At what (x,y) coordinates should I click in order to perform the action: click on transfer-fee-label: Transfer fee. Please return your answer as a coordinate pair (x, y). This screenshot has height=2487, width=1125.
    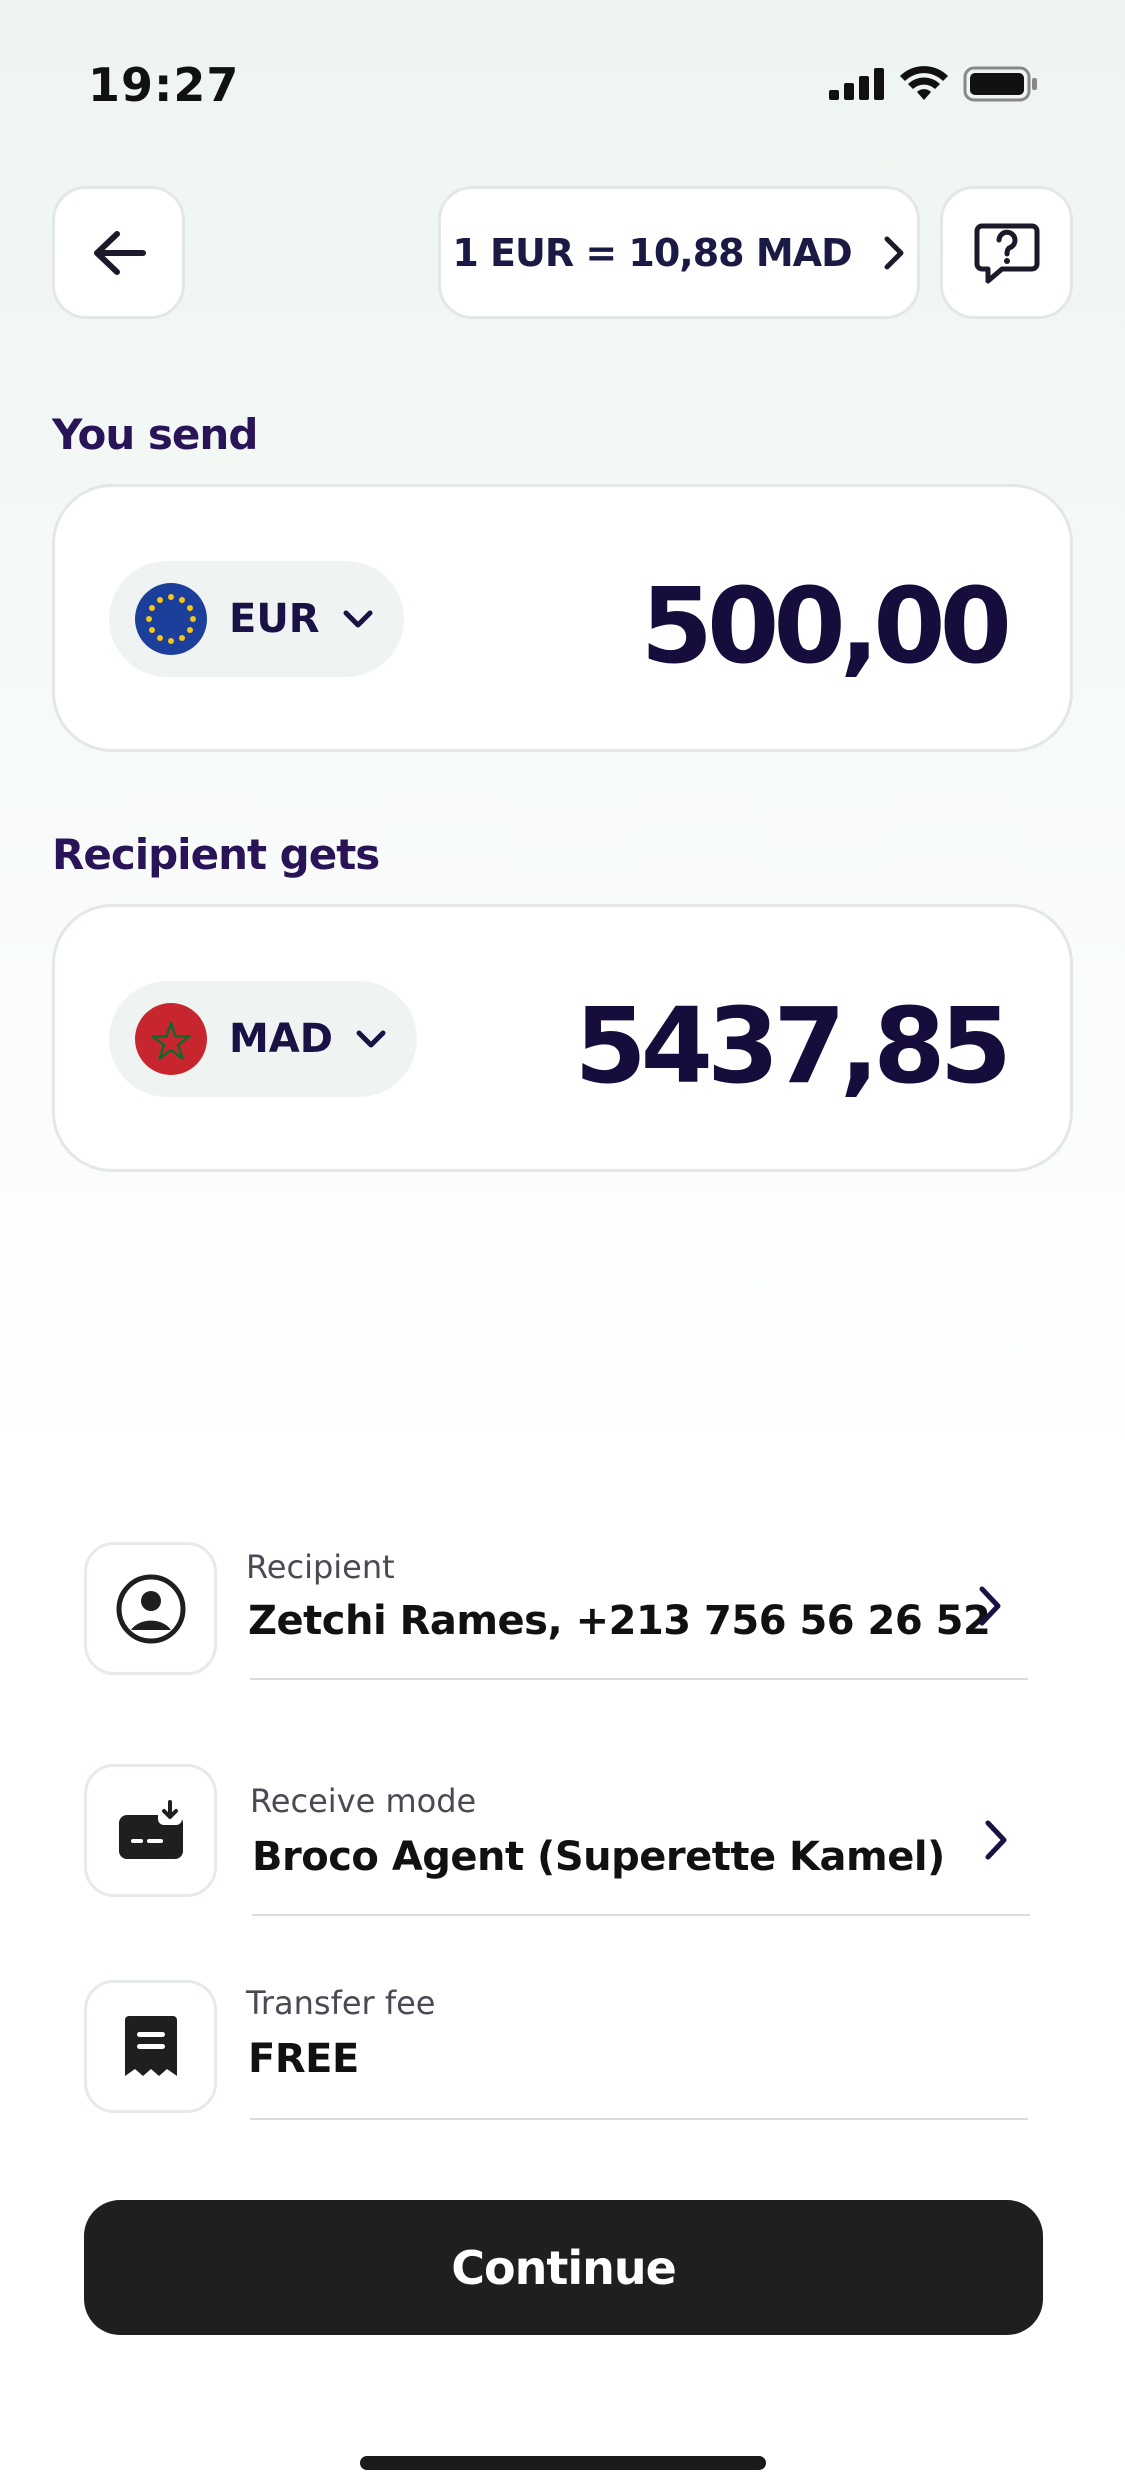
    Looking at the image, I should click on (341, 2003).